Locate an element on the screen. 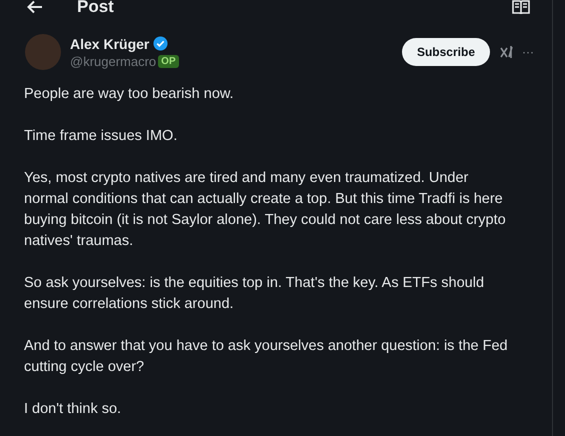 This screenshot has height=436, width=565. subscribe-button: Subscribe is located at coordinates (446, 52).